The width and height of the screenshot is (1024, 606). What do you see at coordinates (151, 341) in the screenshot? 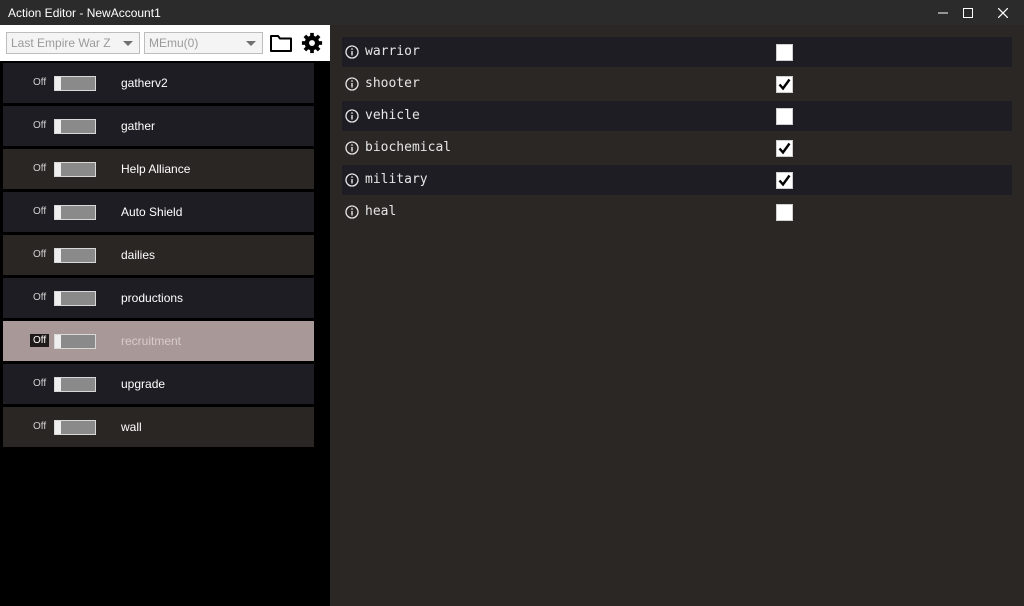
I see `action-label: recruitment` at bounding box center [151, 341].